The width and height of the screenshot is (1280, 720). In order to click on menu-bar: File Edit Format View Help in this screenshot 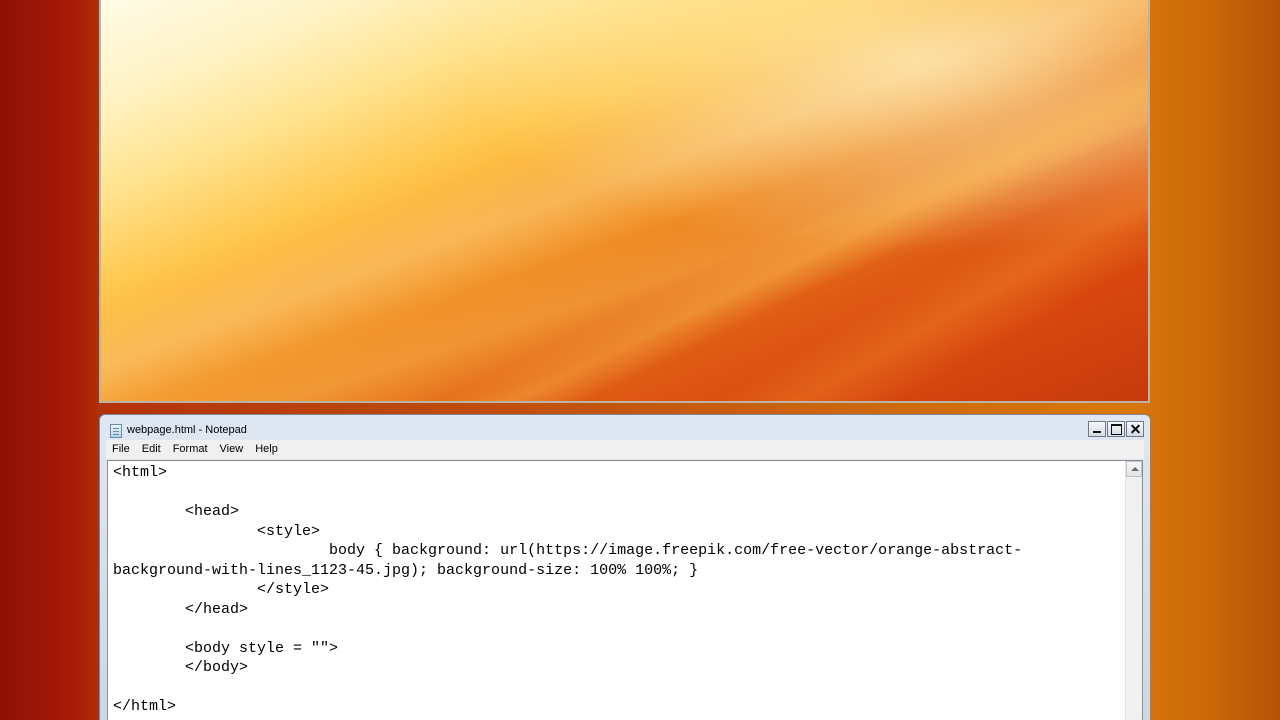, I will do `click(625, 449)`.